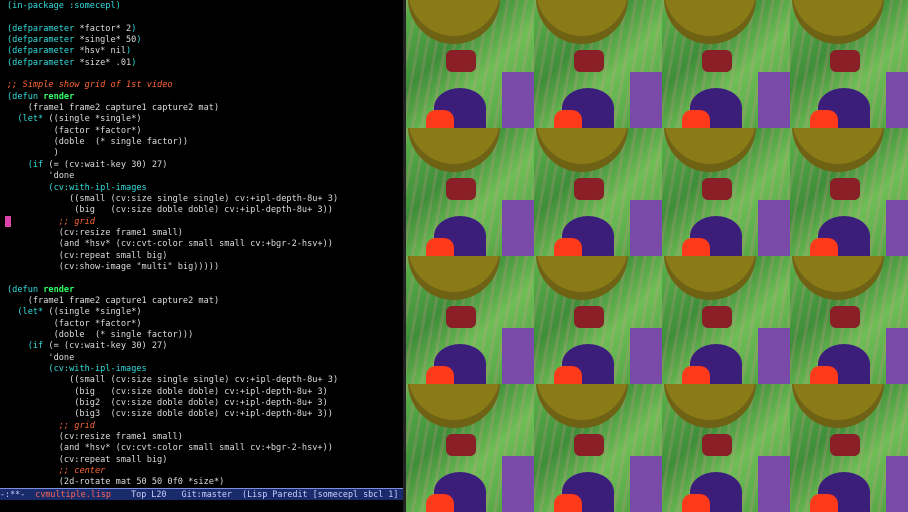 The image size is (908, 512). I want to click on modeline-buffer-name: cvmultiple.lisp, so click(73, 494).